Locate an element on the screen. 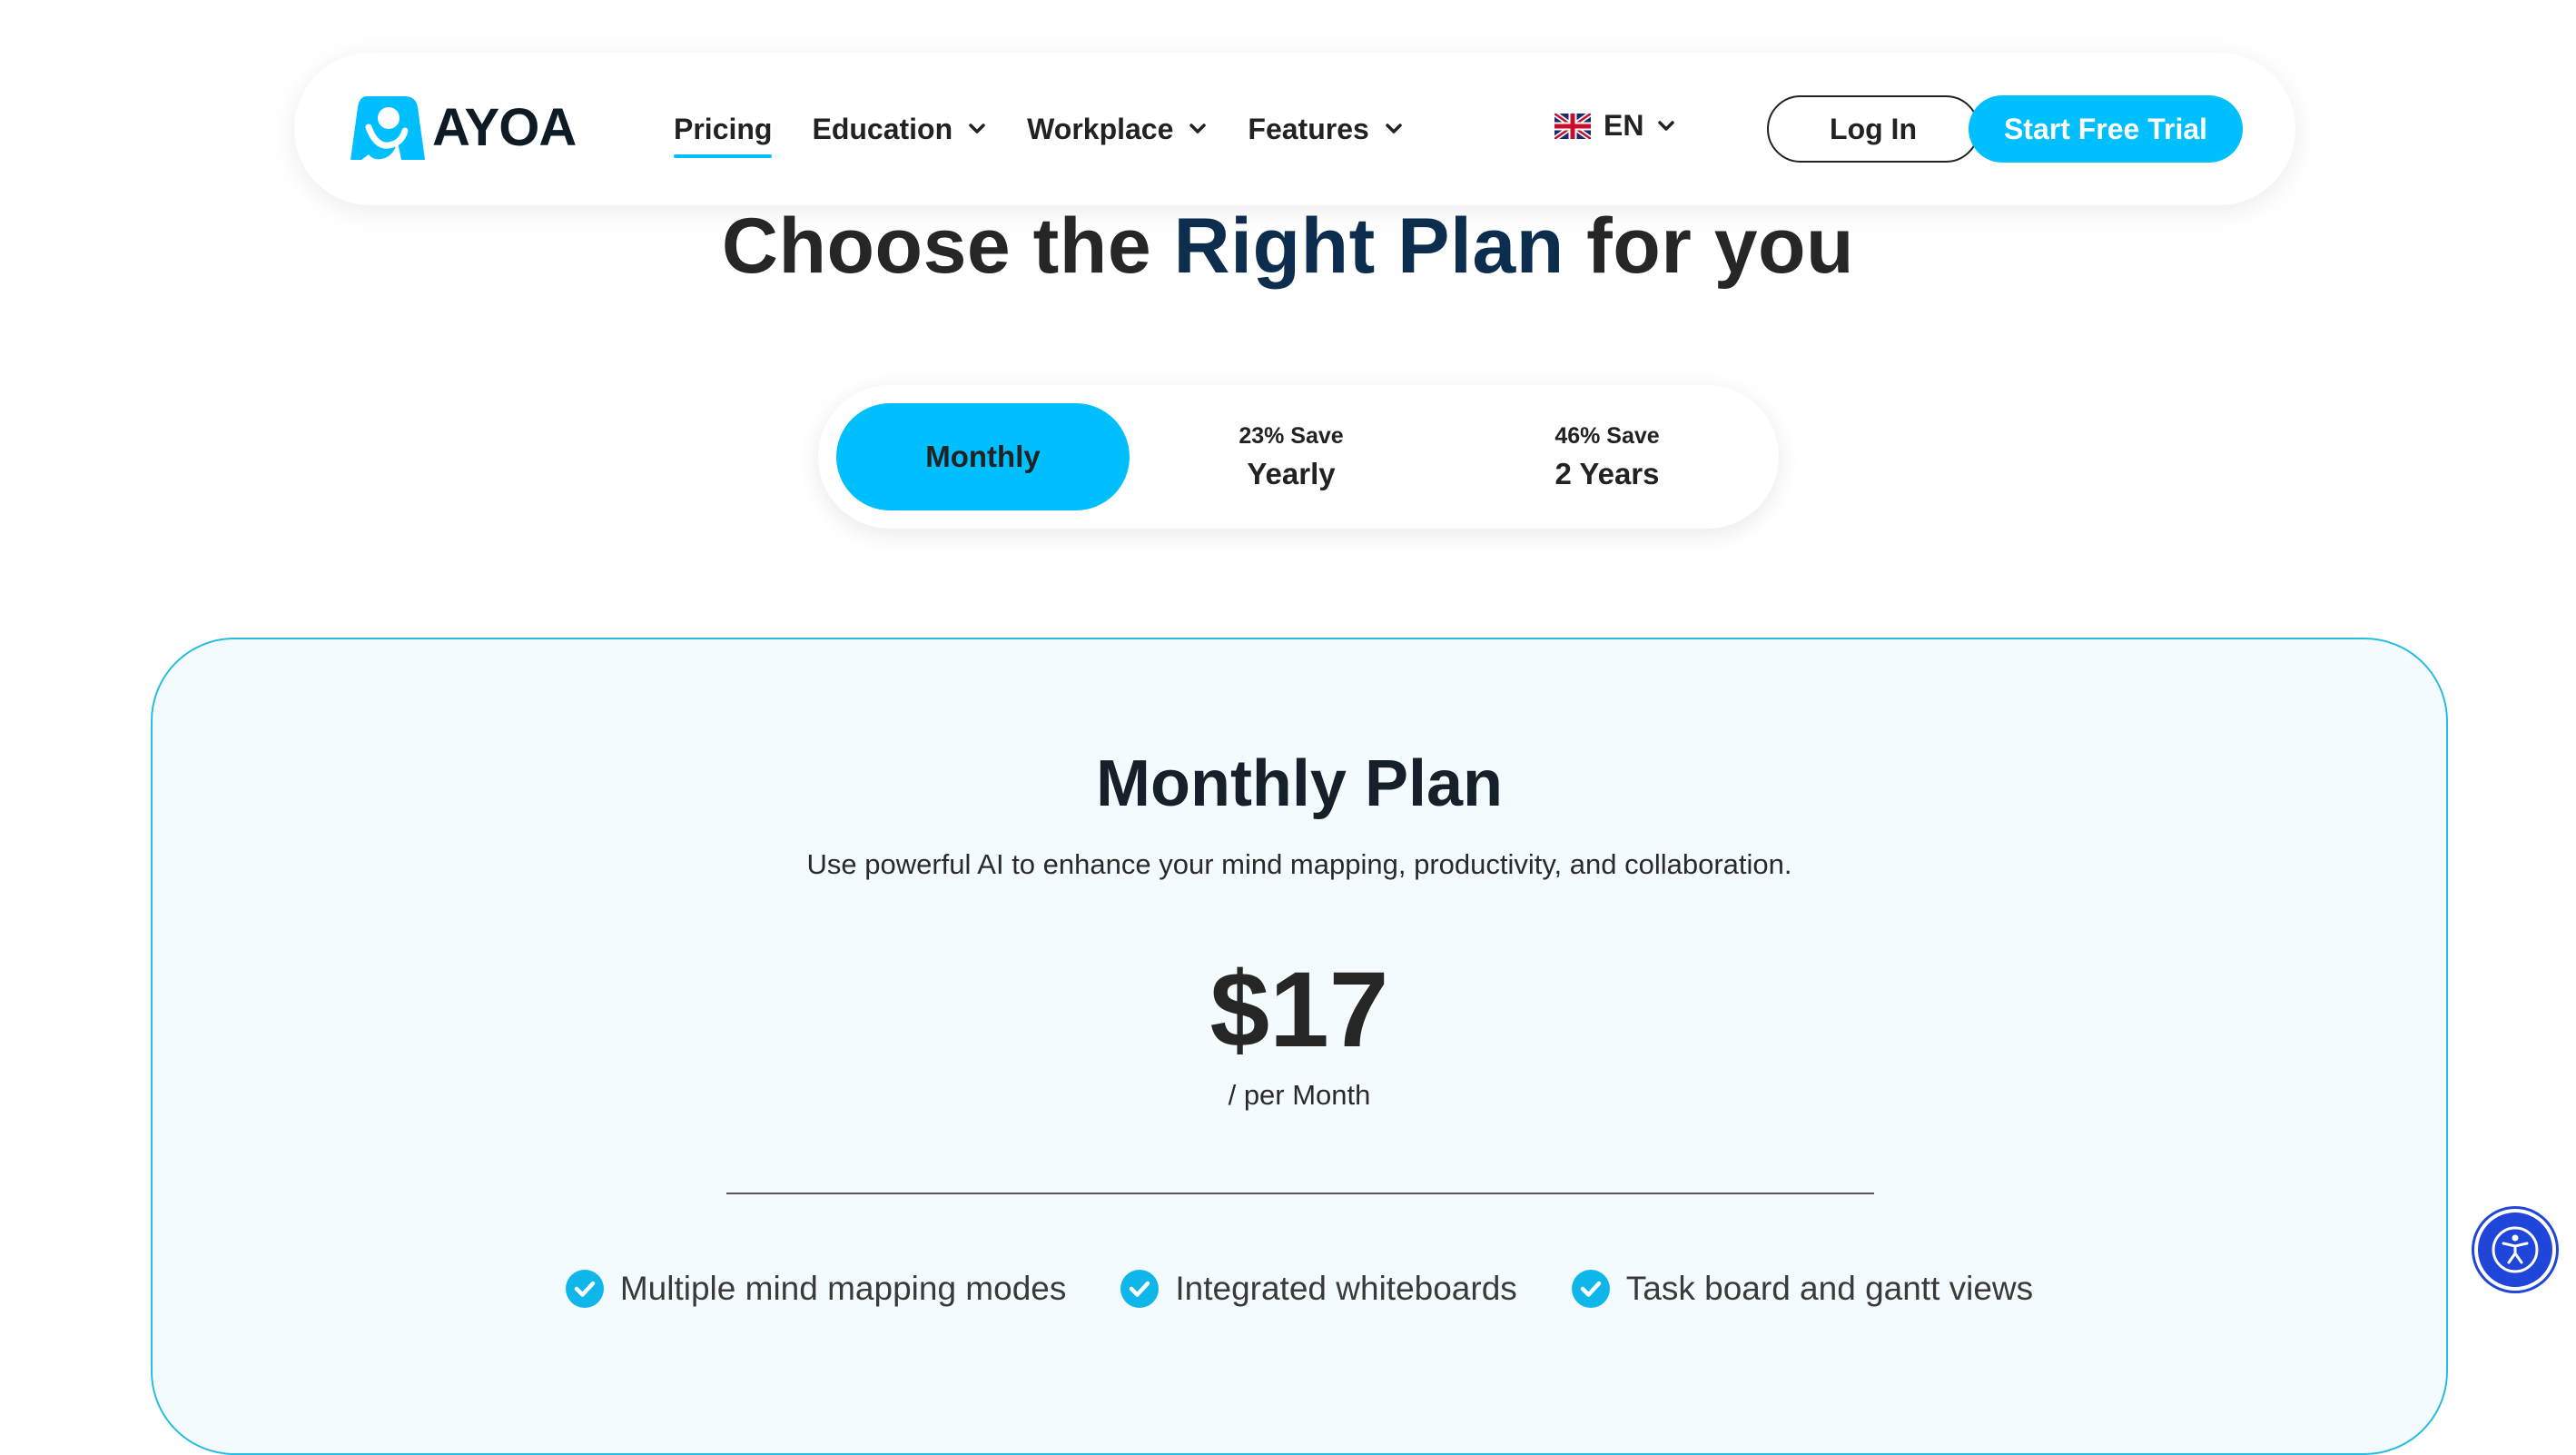  feature-label: Integrated whiteboards is located at coordinates (1346, 1288).